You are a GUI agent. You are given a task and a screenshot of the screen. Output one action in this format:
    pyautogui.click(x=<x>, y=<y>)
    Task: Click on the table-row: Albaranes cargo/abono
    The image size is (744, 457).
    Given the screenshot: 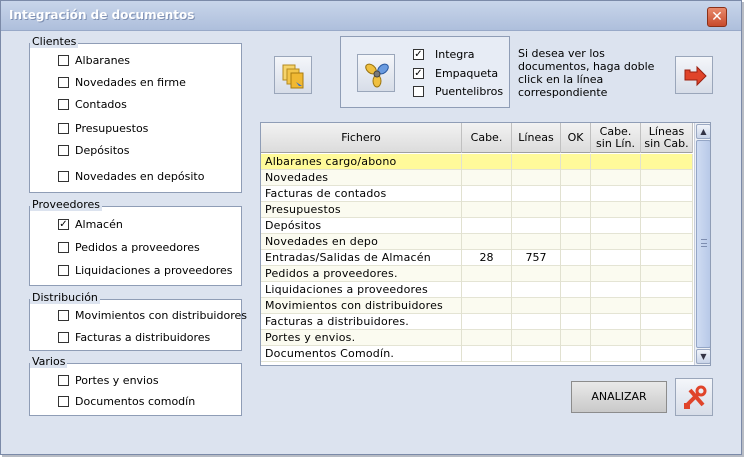 What is the action you would take?
    pyautogui.click(x=477, y=162)
    